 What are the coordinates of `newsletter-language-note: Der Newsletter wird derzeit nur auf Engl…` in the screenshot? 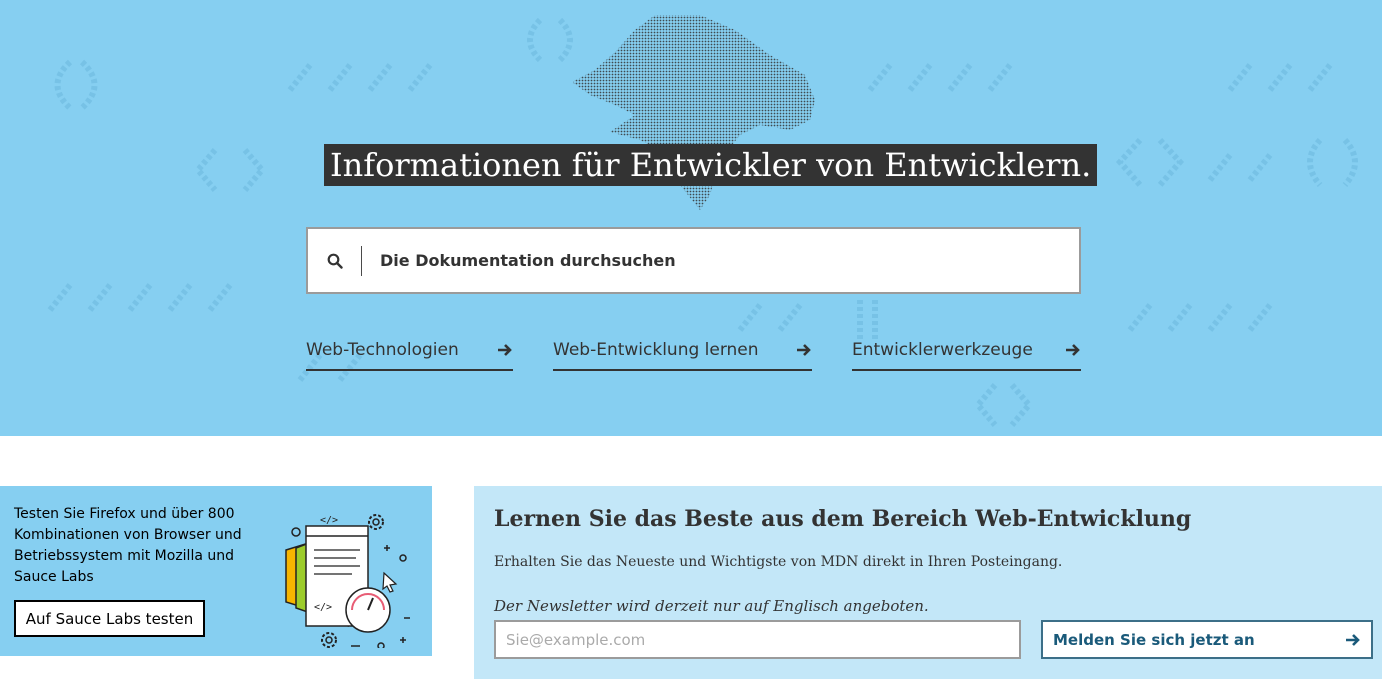 It's located at (711, 606).